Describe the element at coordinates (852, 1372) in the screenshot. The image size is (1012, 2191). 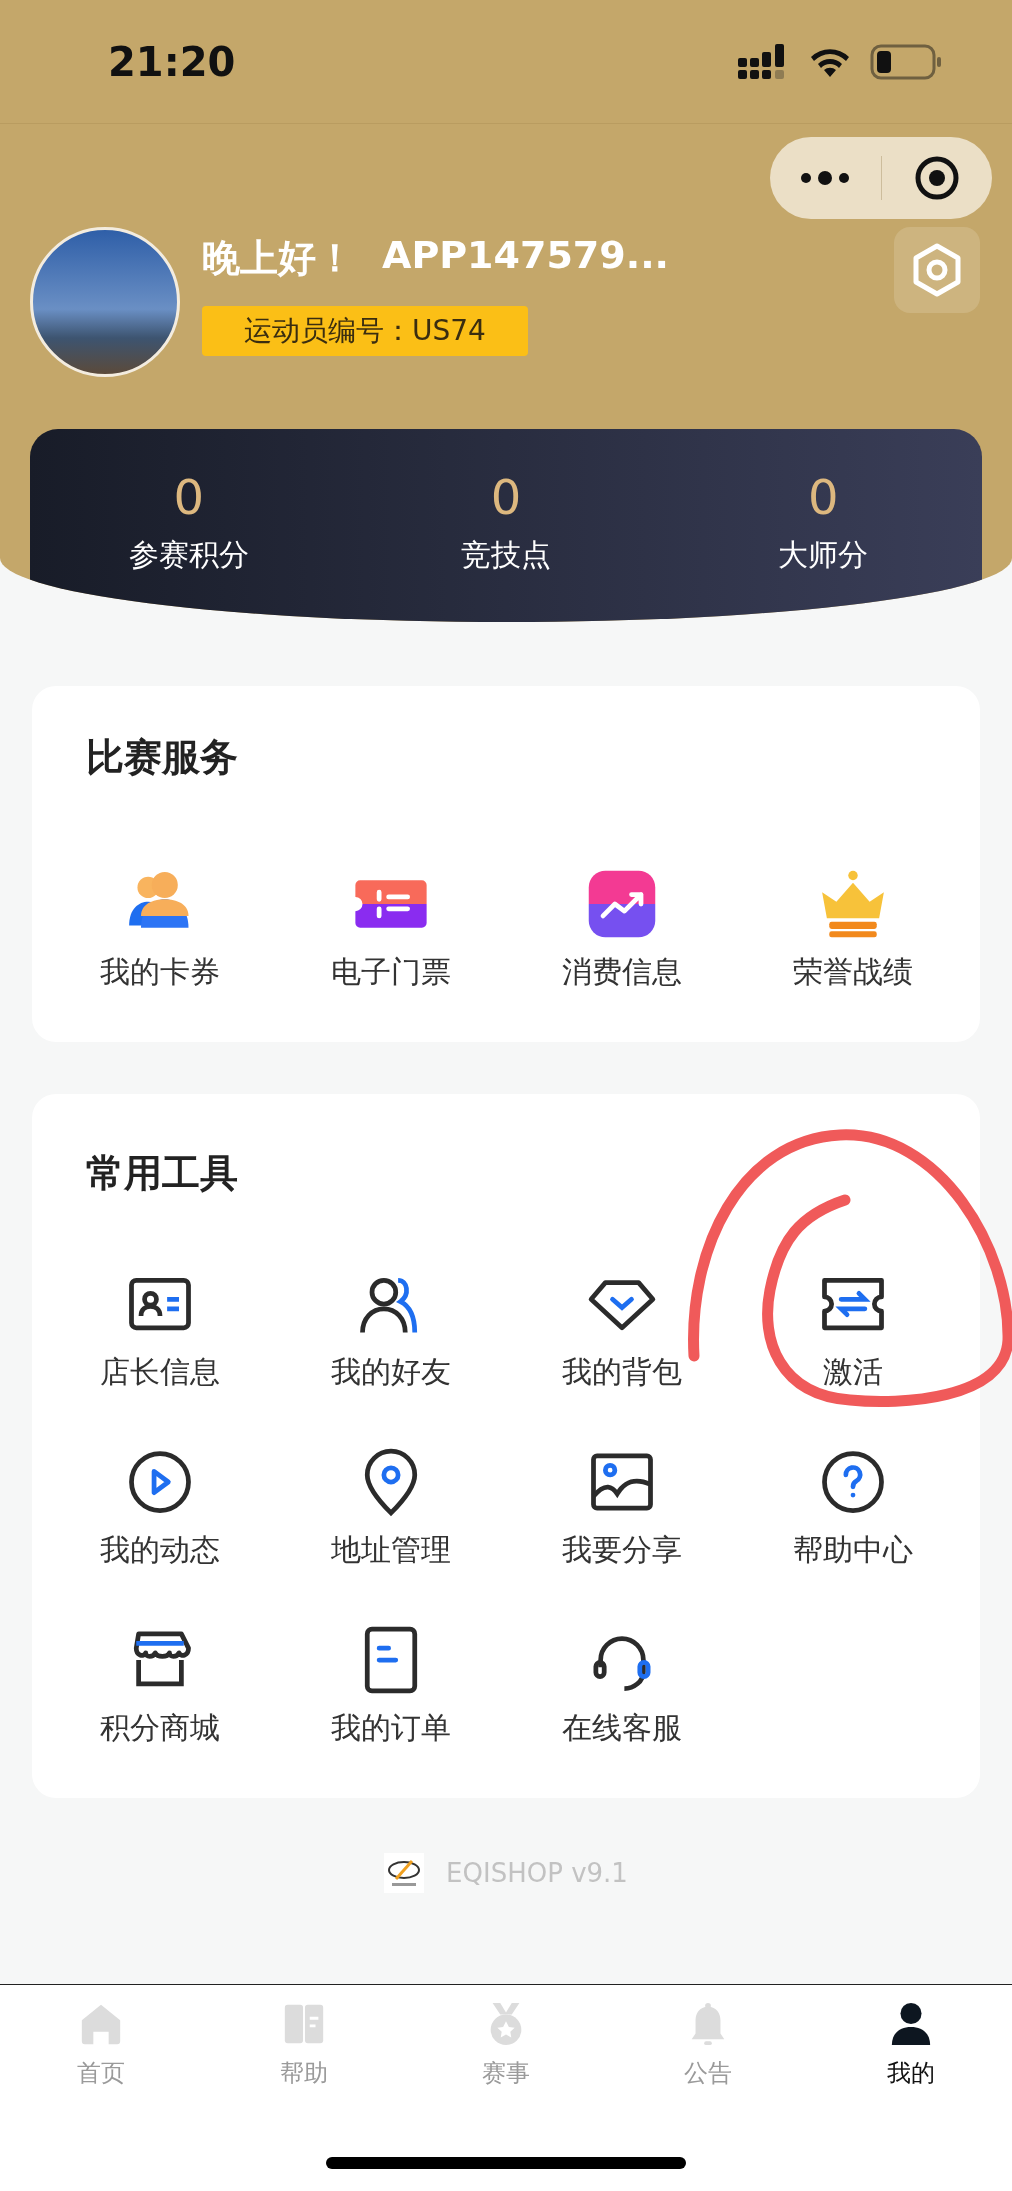
I see `menu-item-label: 激活` at that location.